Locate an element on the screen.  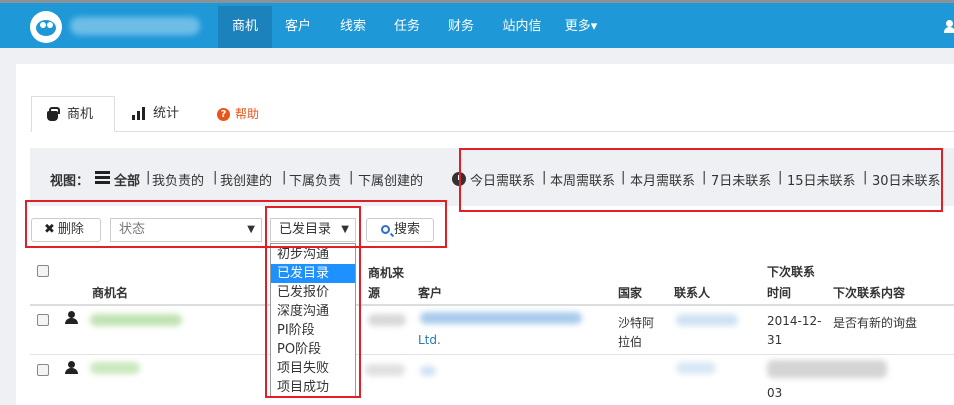
nav-item-more: 更多▾ is located at coordinates (581, 27).